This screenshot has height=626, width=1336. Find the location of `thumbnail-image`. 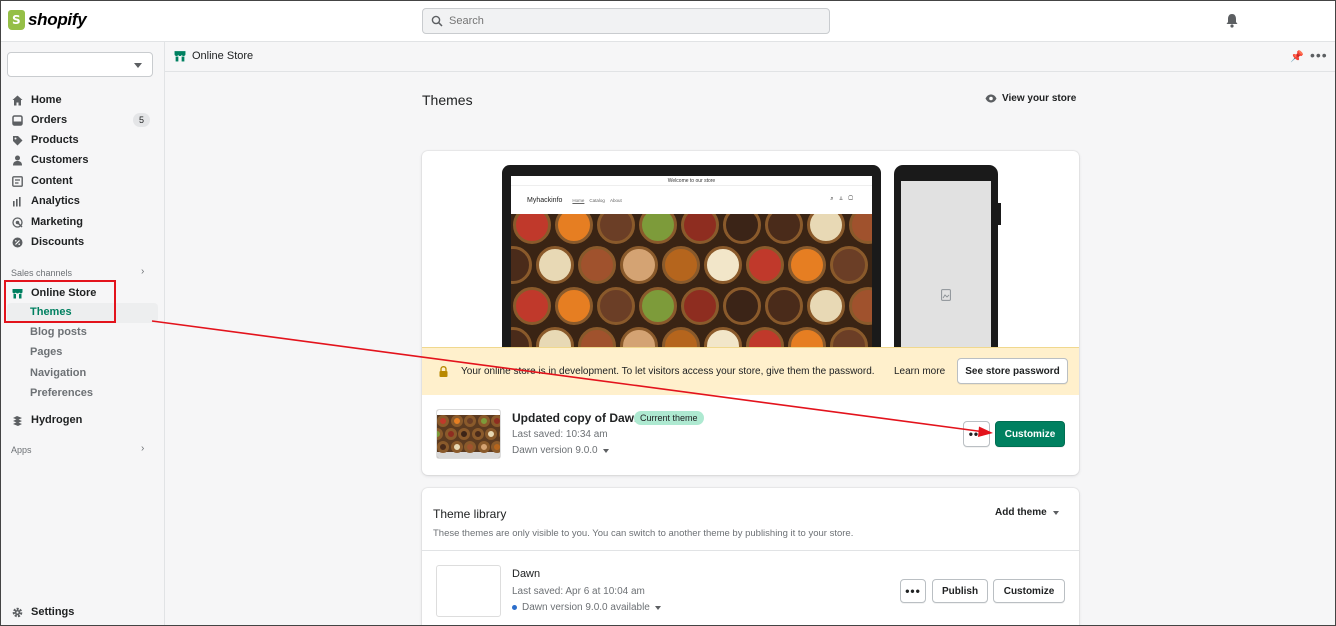

thumbnail-image is located at coordinates (468, 434).